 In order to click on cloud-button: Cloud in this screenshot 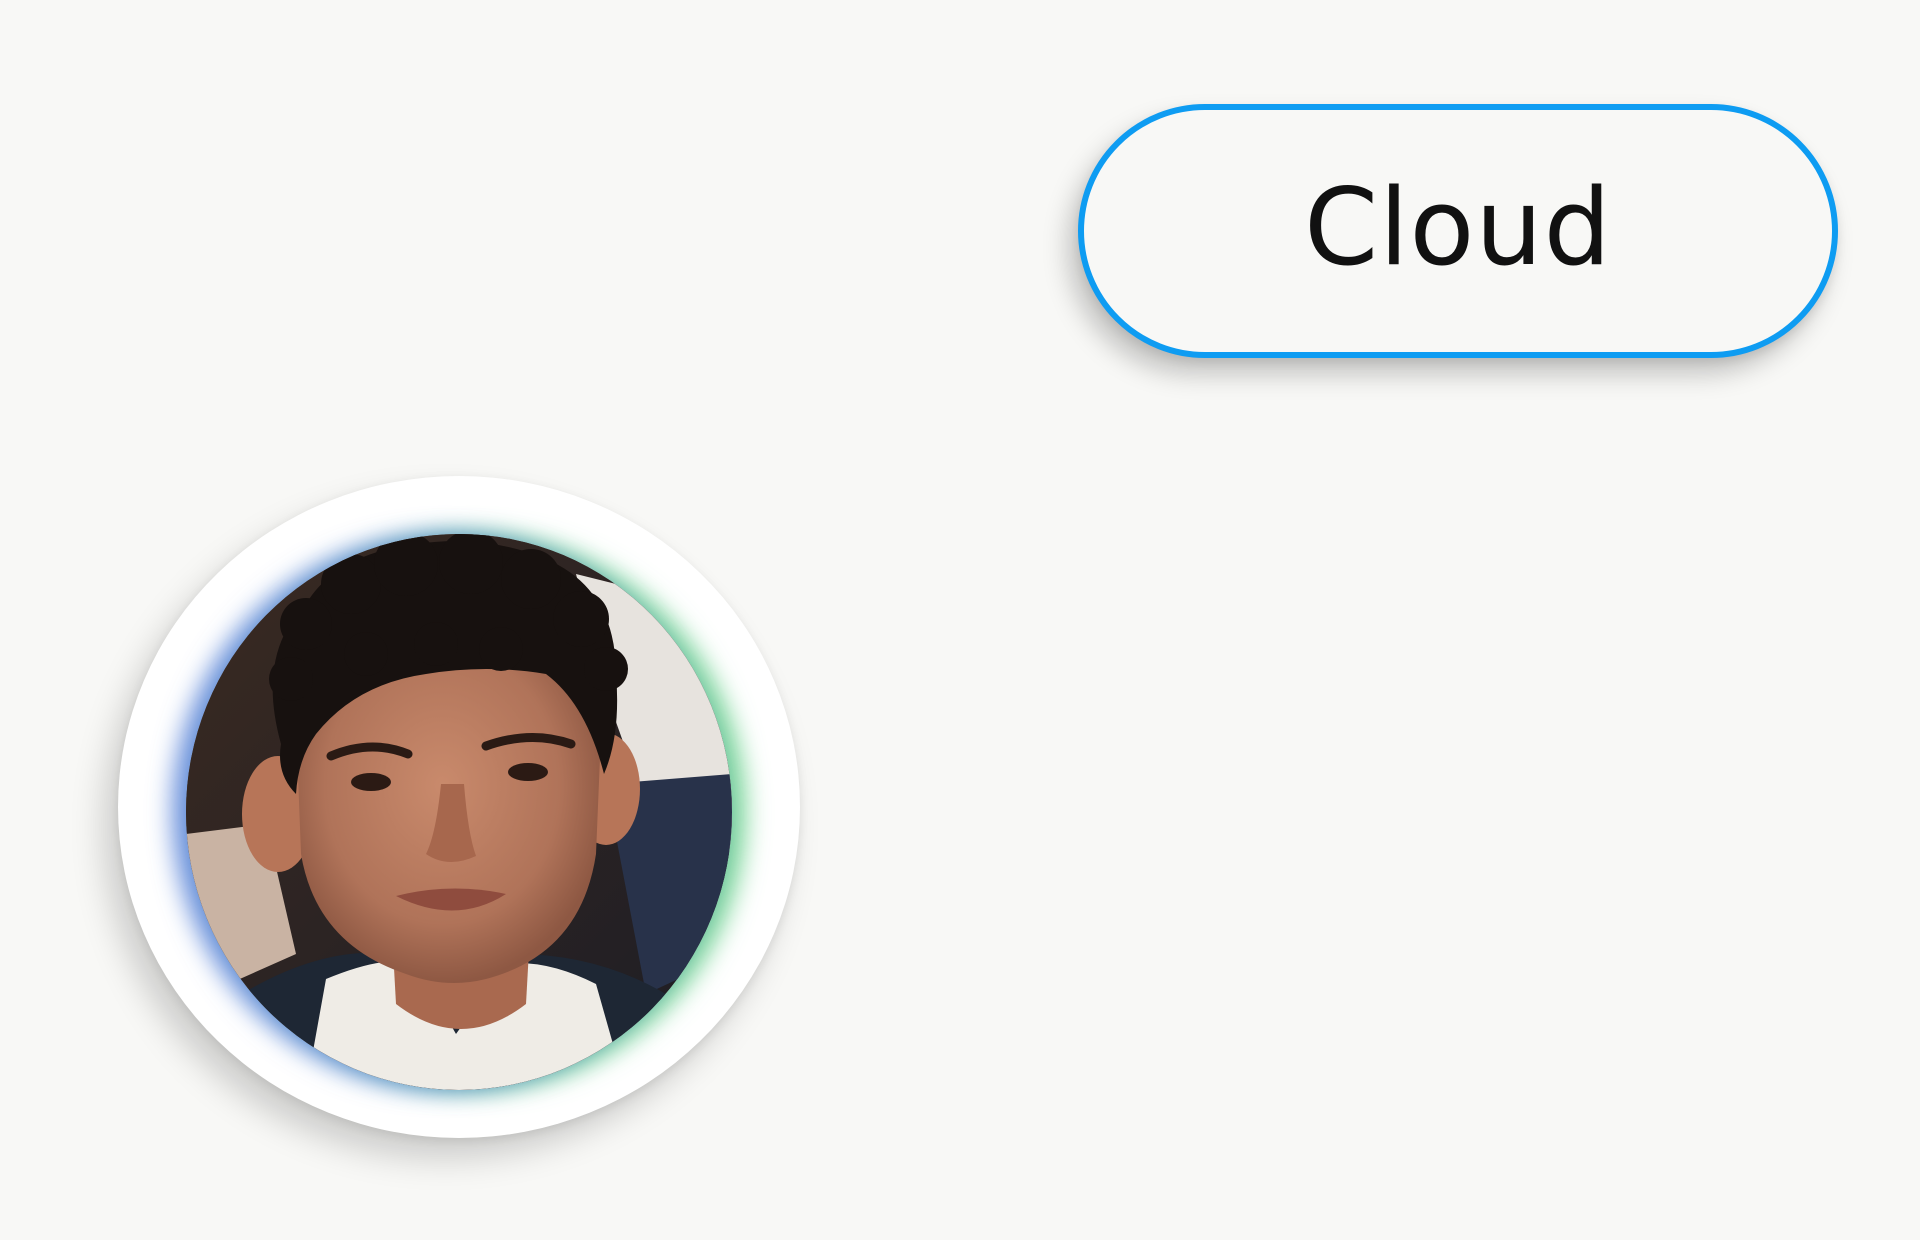, I will do `click(1458, 231)`.